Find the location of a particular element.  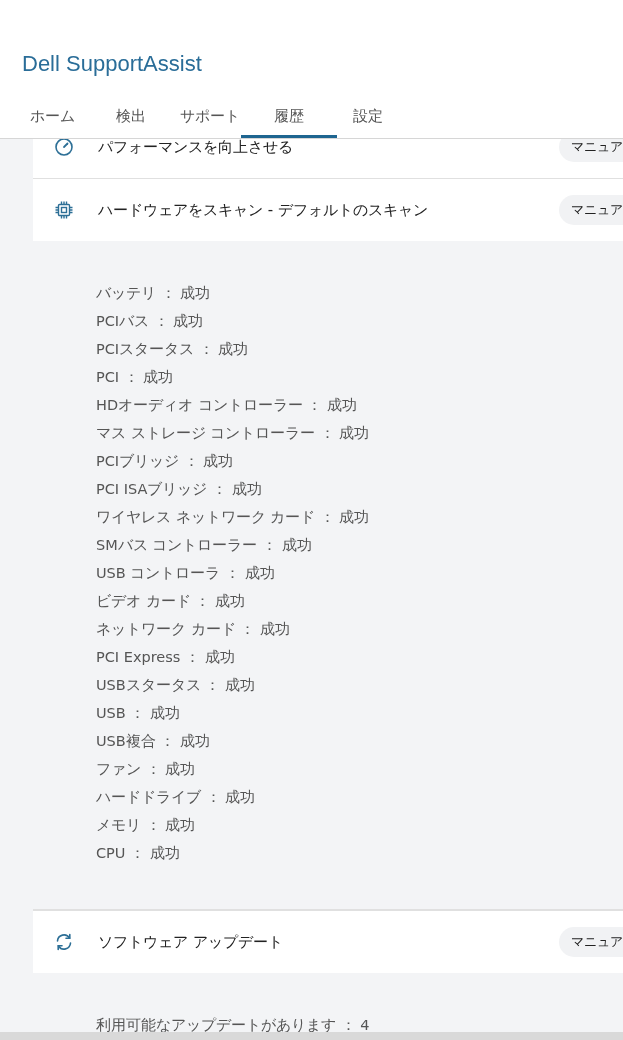

gauge-icon is located at coordinates (64, 148).